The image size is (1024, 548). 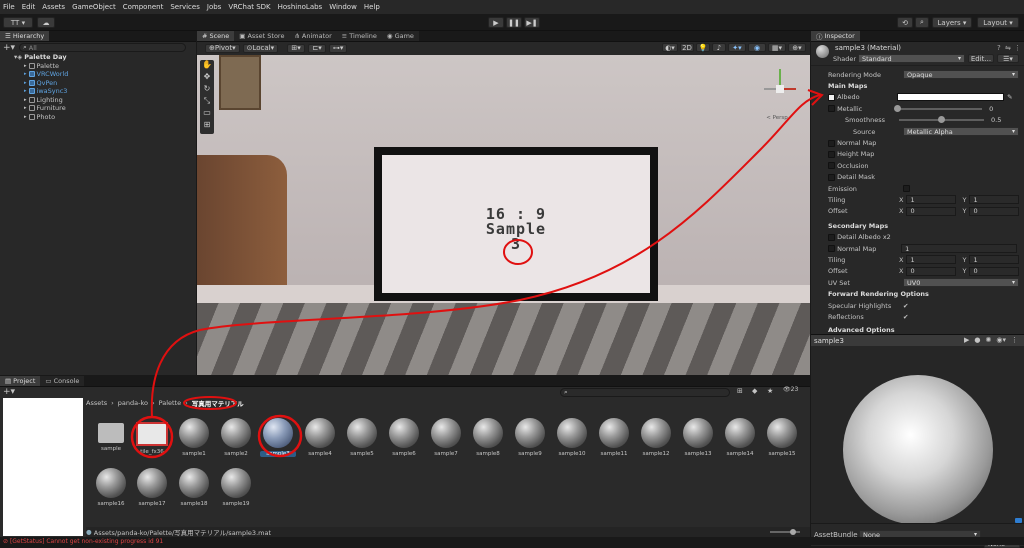 What do you see at coordinates (152, 437) in the screenshot?
I see `annotation-circle-texture` at bounding box center [152, 437].